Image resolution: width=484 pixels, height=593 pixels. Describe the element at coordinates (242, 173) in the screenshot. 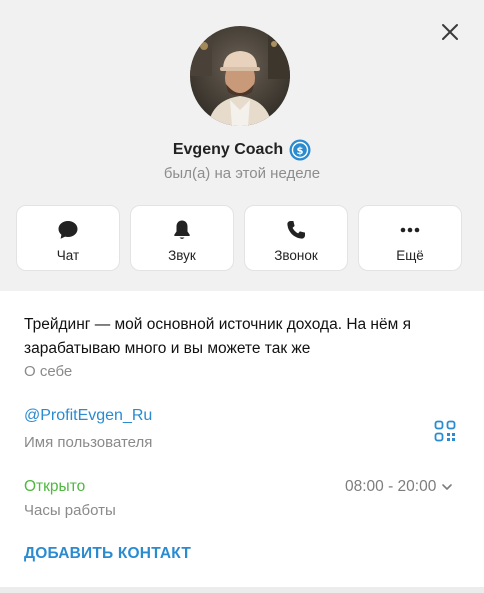

I see `last-seen-status: был(а) на этой неделе` at that location.